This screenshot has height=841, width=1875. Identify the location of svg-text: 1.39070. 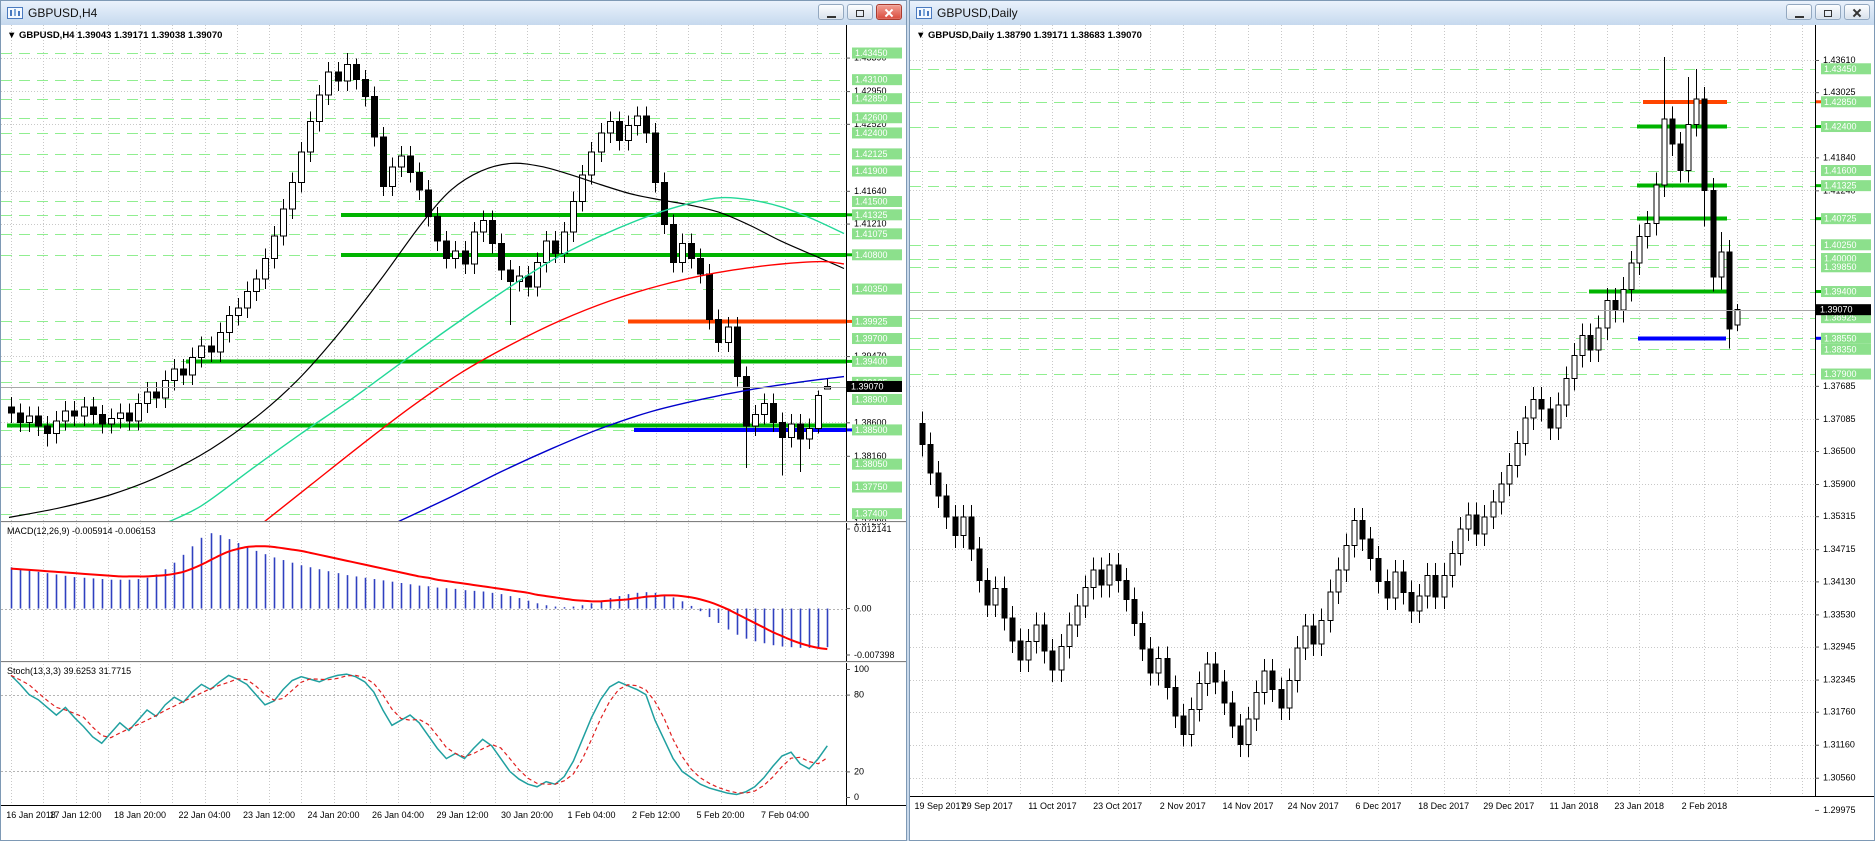
(867, 387).